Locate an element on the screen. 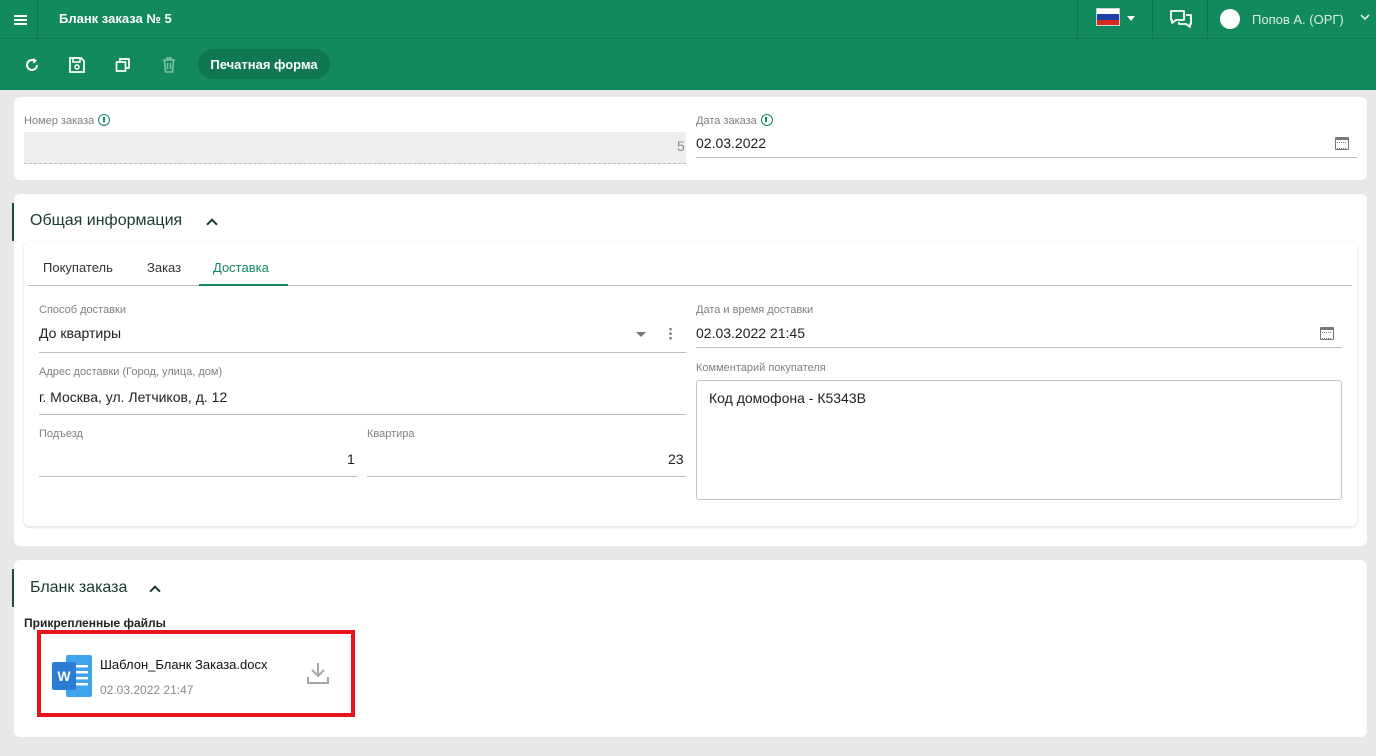 This screenshot has height=756, width=1376. address-field: г. Москва, ул. Летчиков, д. 12 is located at coordinates (133, 397).